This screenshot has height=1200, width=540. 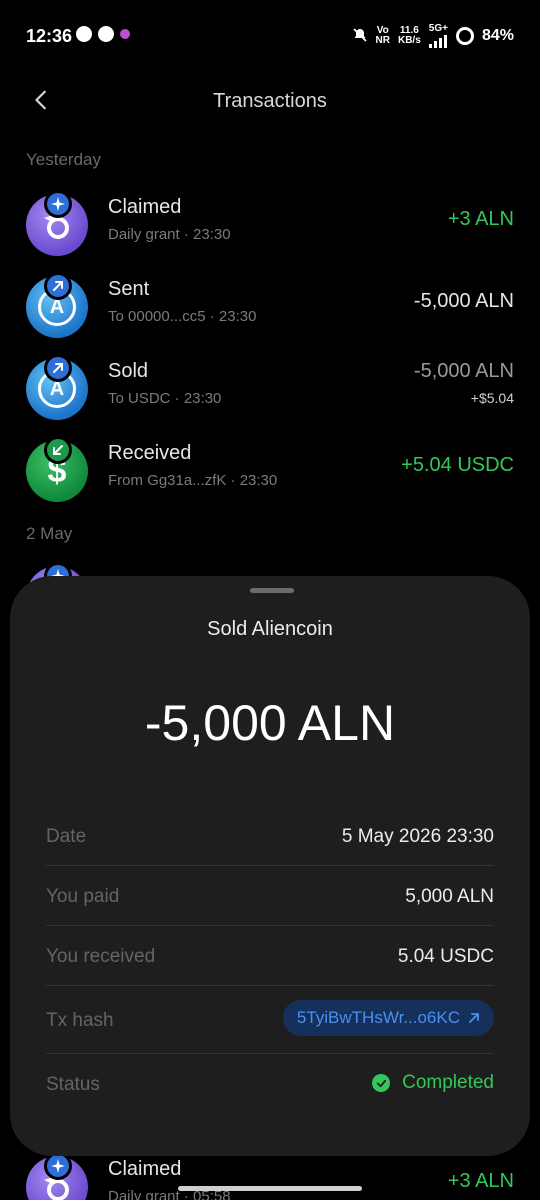 What do you see at coordinates (150, 453) in the screenshot?
I see `transaction-title: Received` at bounding box center [150, 453].